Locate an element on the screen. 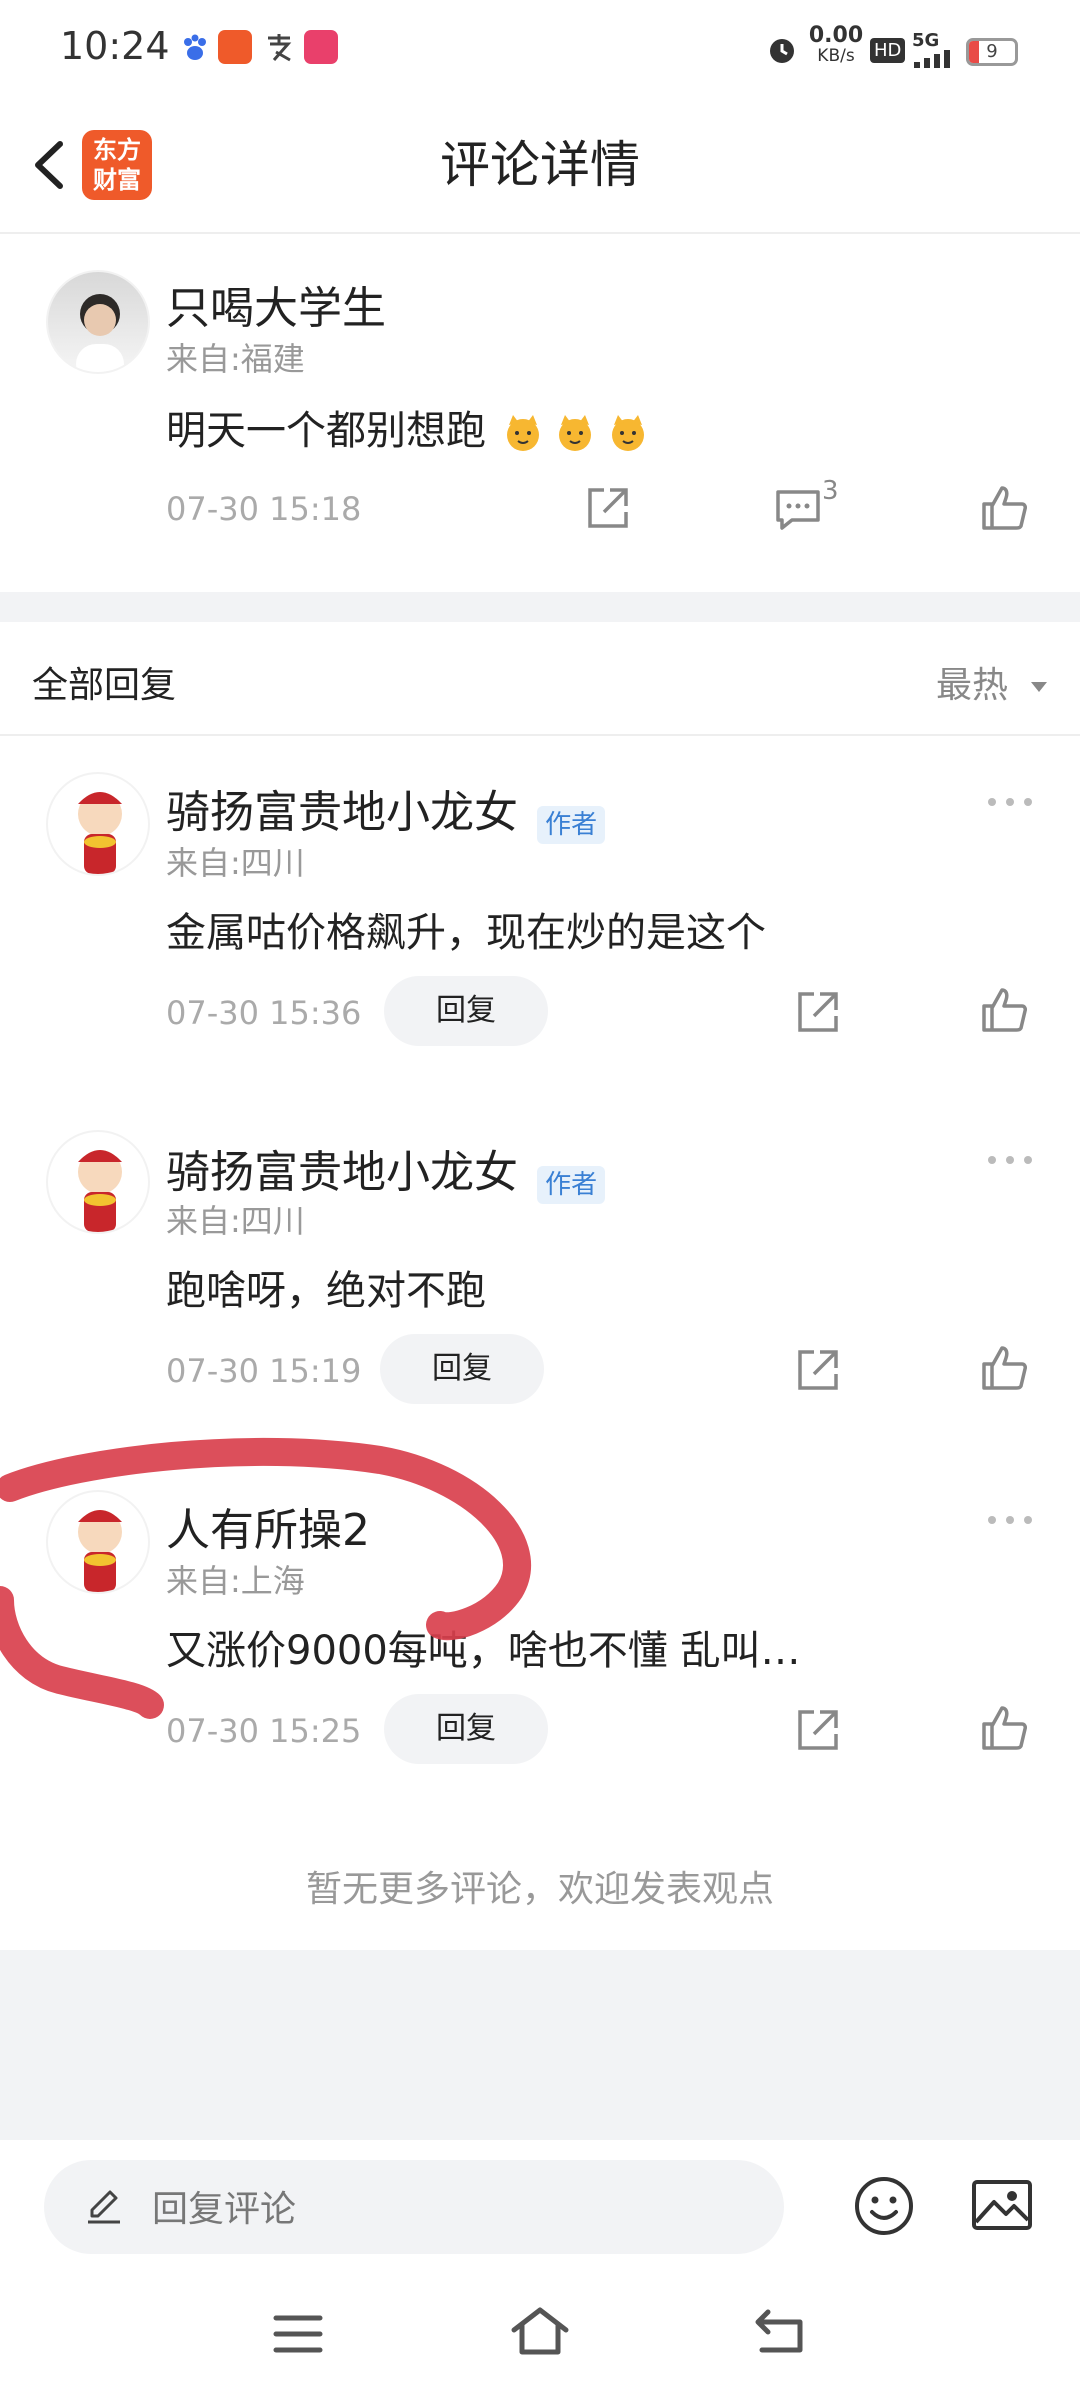  comment-count-button is located at coordinates (798, 509).